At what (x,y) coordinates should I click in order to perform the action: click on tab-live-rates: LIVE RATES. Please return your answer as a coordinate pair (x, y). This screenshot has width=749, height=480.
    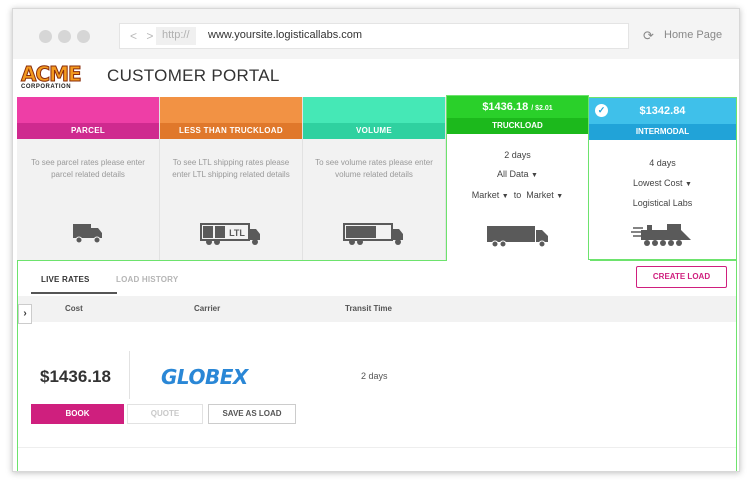
    Looking at the image, I should click on (65, 279).